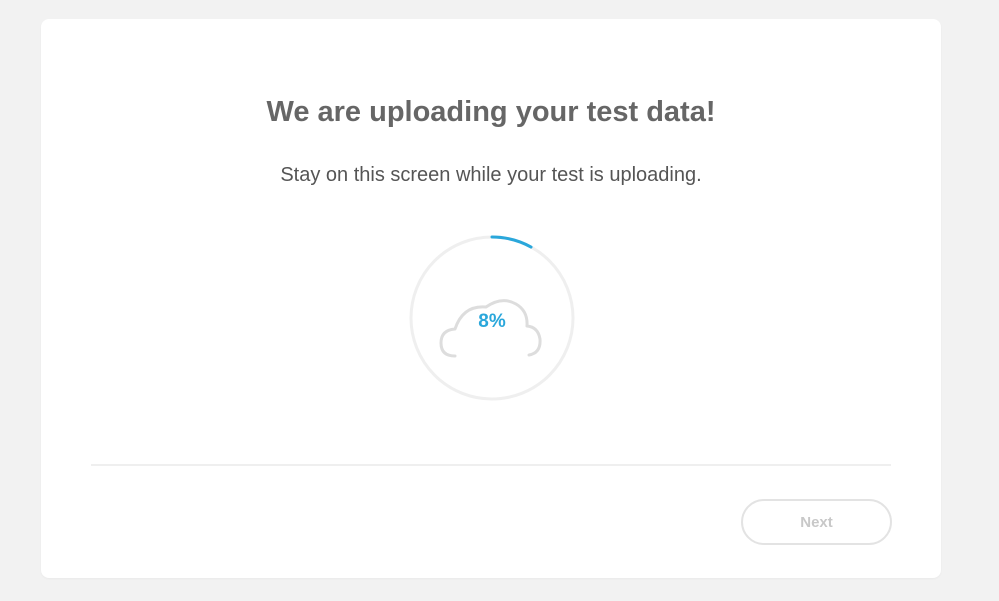 This screenshot has height=601, width=999. What do you see at coordinates (491, 465) in the screenshot?
I see `footer-divider` at bounding box center [491, 465].